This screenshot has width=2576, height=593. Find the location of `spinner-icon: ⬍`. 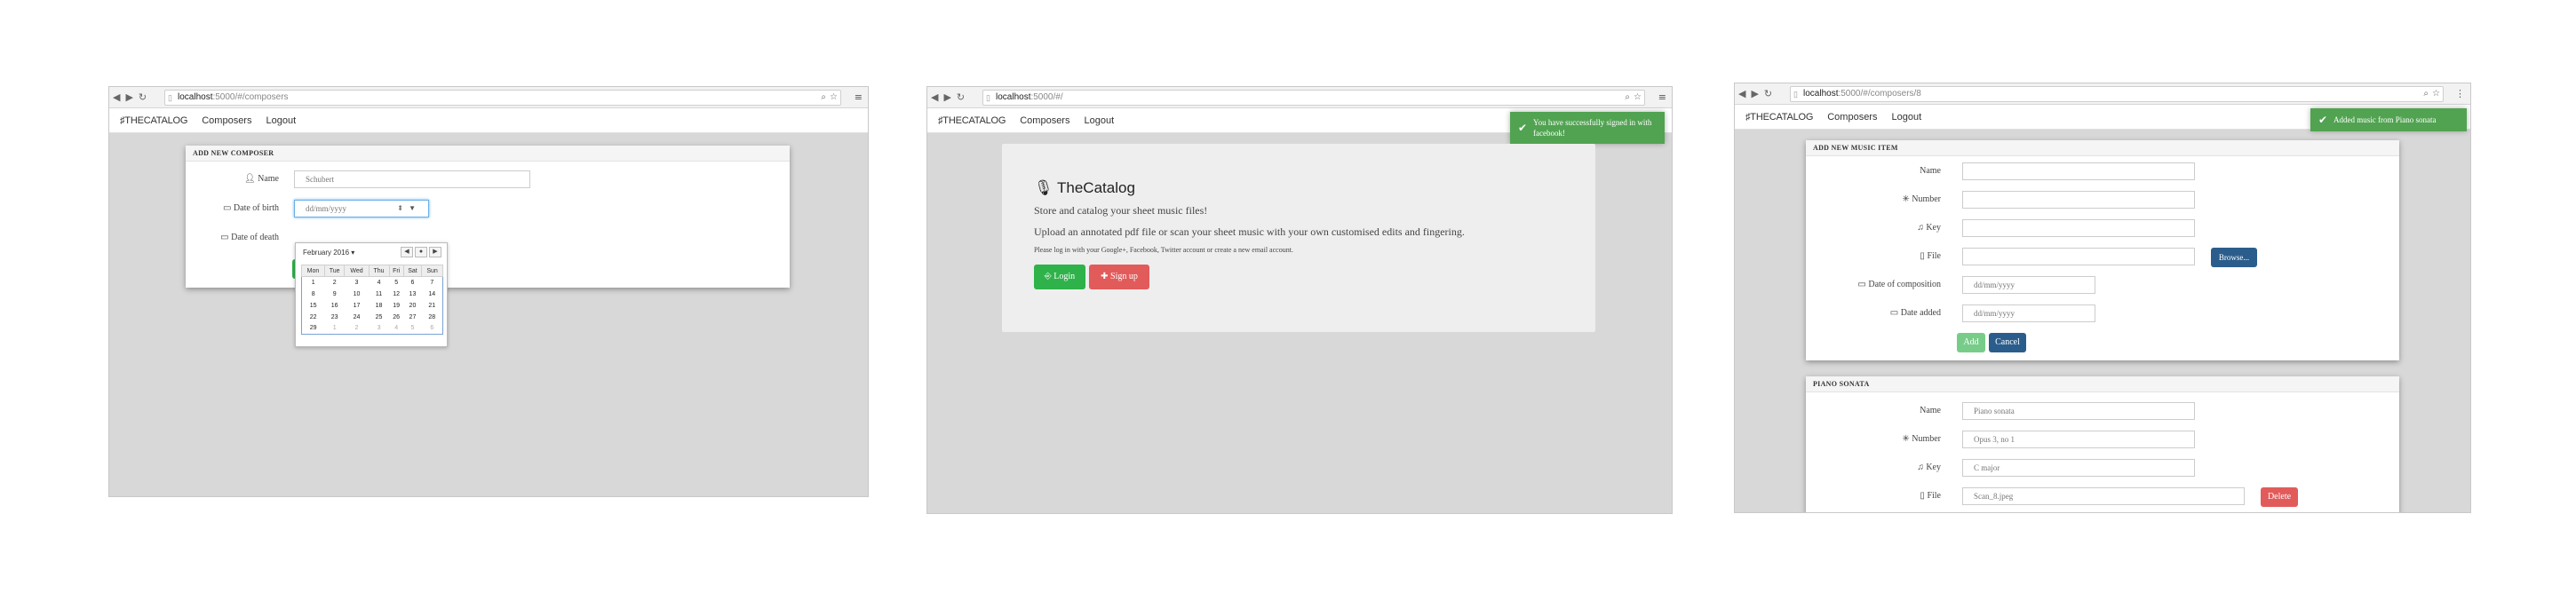

spinner-icon: ⬍ is located at coordinates (400, 209).